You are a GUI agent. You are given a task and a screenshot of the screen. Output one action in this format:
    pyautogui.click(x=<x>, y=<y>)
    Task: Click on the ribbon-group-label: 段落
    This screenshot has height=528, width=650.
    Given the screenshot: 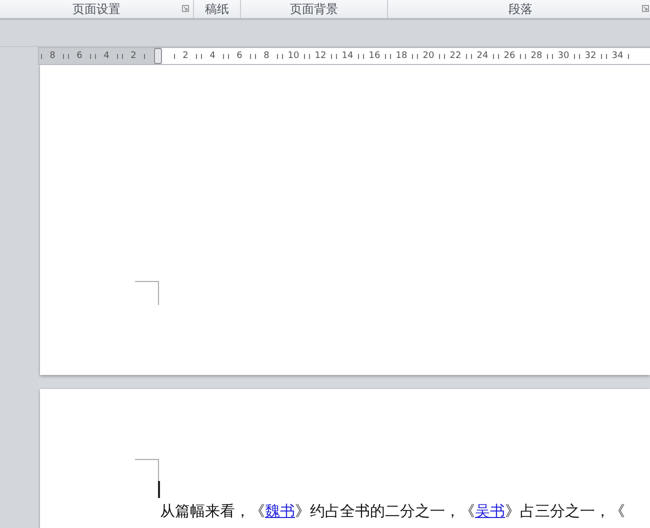 What is the action you would take?
    pyautogui.click(x=520, y=9)
    